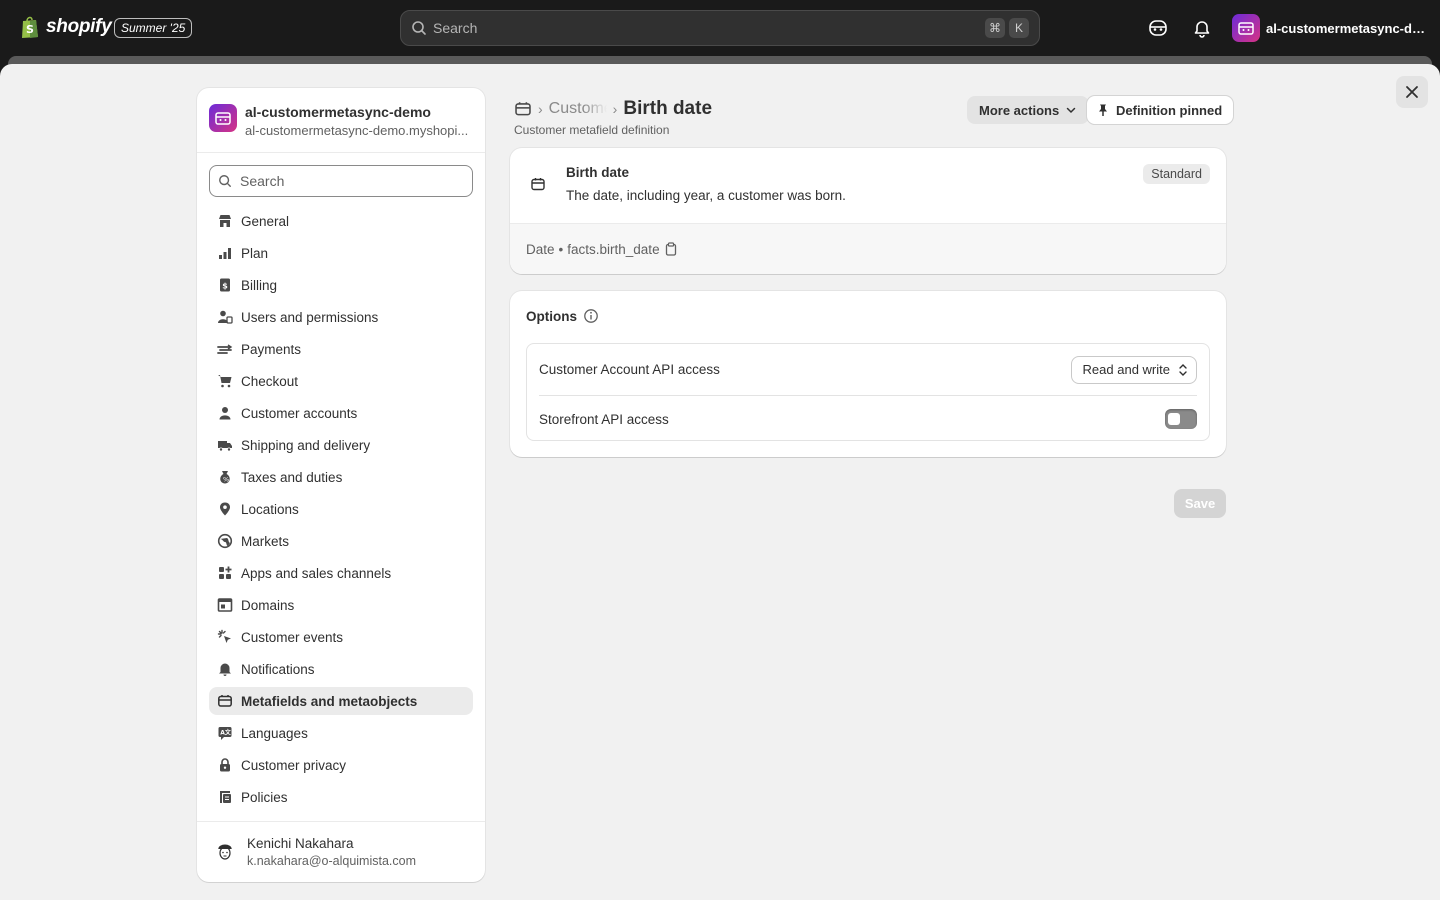 This screenshot has width=1440, height=900. I want to click on sidebar-item-billing: $ Billing, so click(341, 285).